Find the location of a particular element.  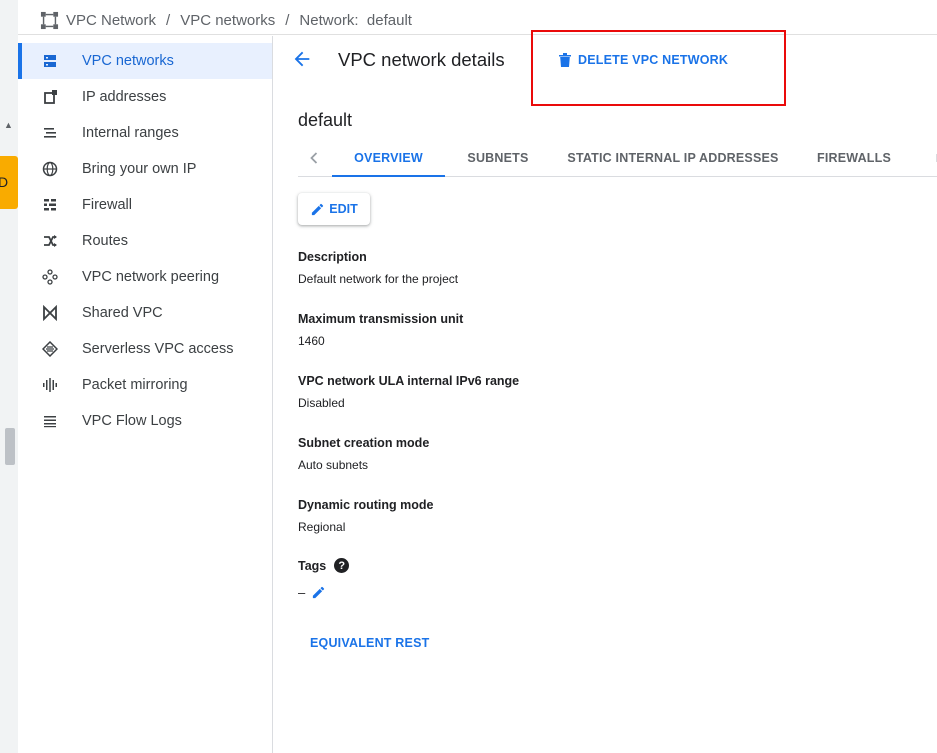

subnet-creation-mode-value: Auto subnets is located at coordinates (333, 465).